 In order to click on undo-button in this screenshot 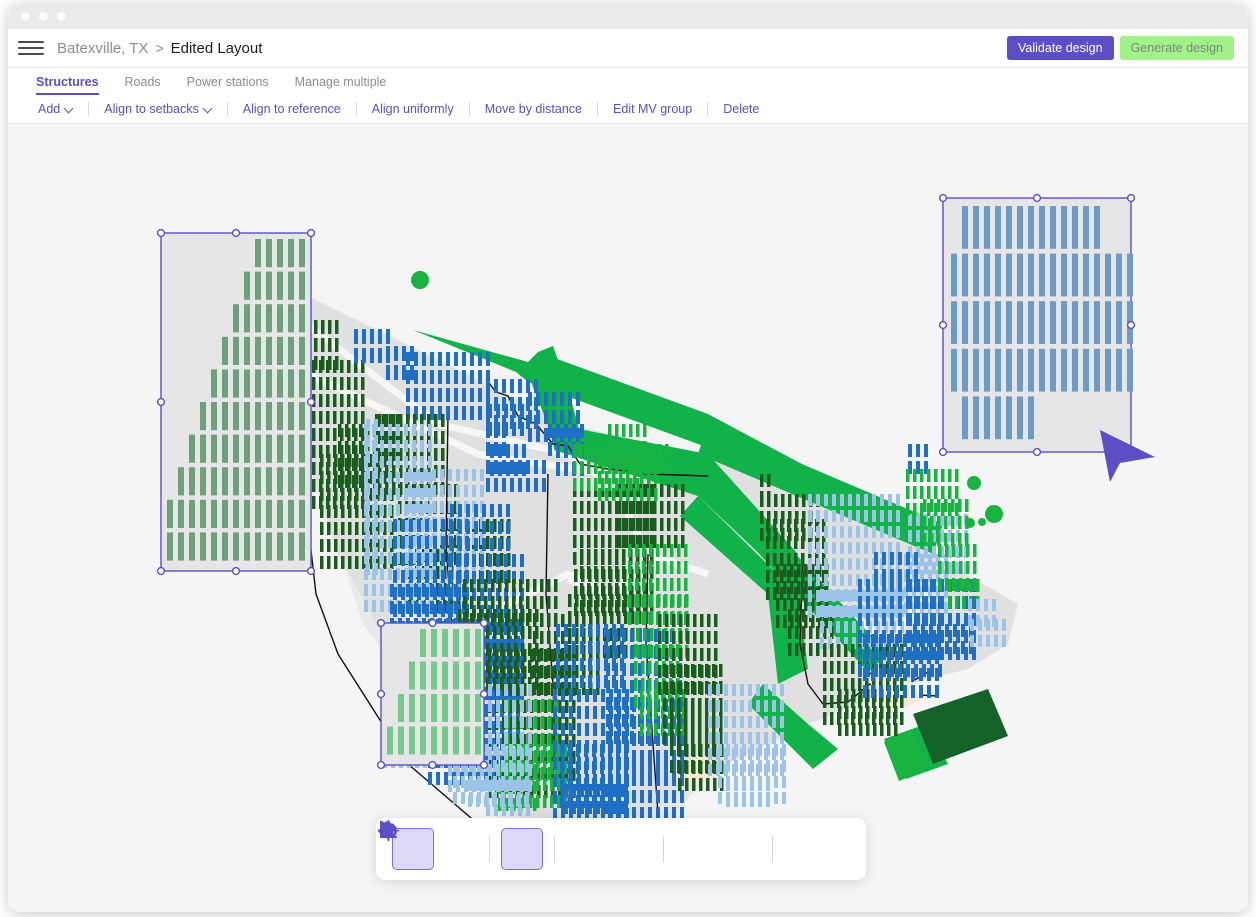, I will do `click(494, 846)`.